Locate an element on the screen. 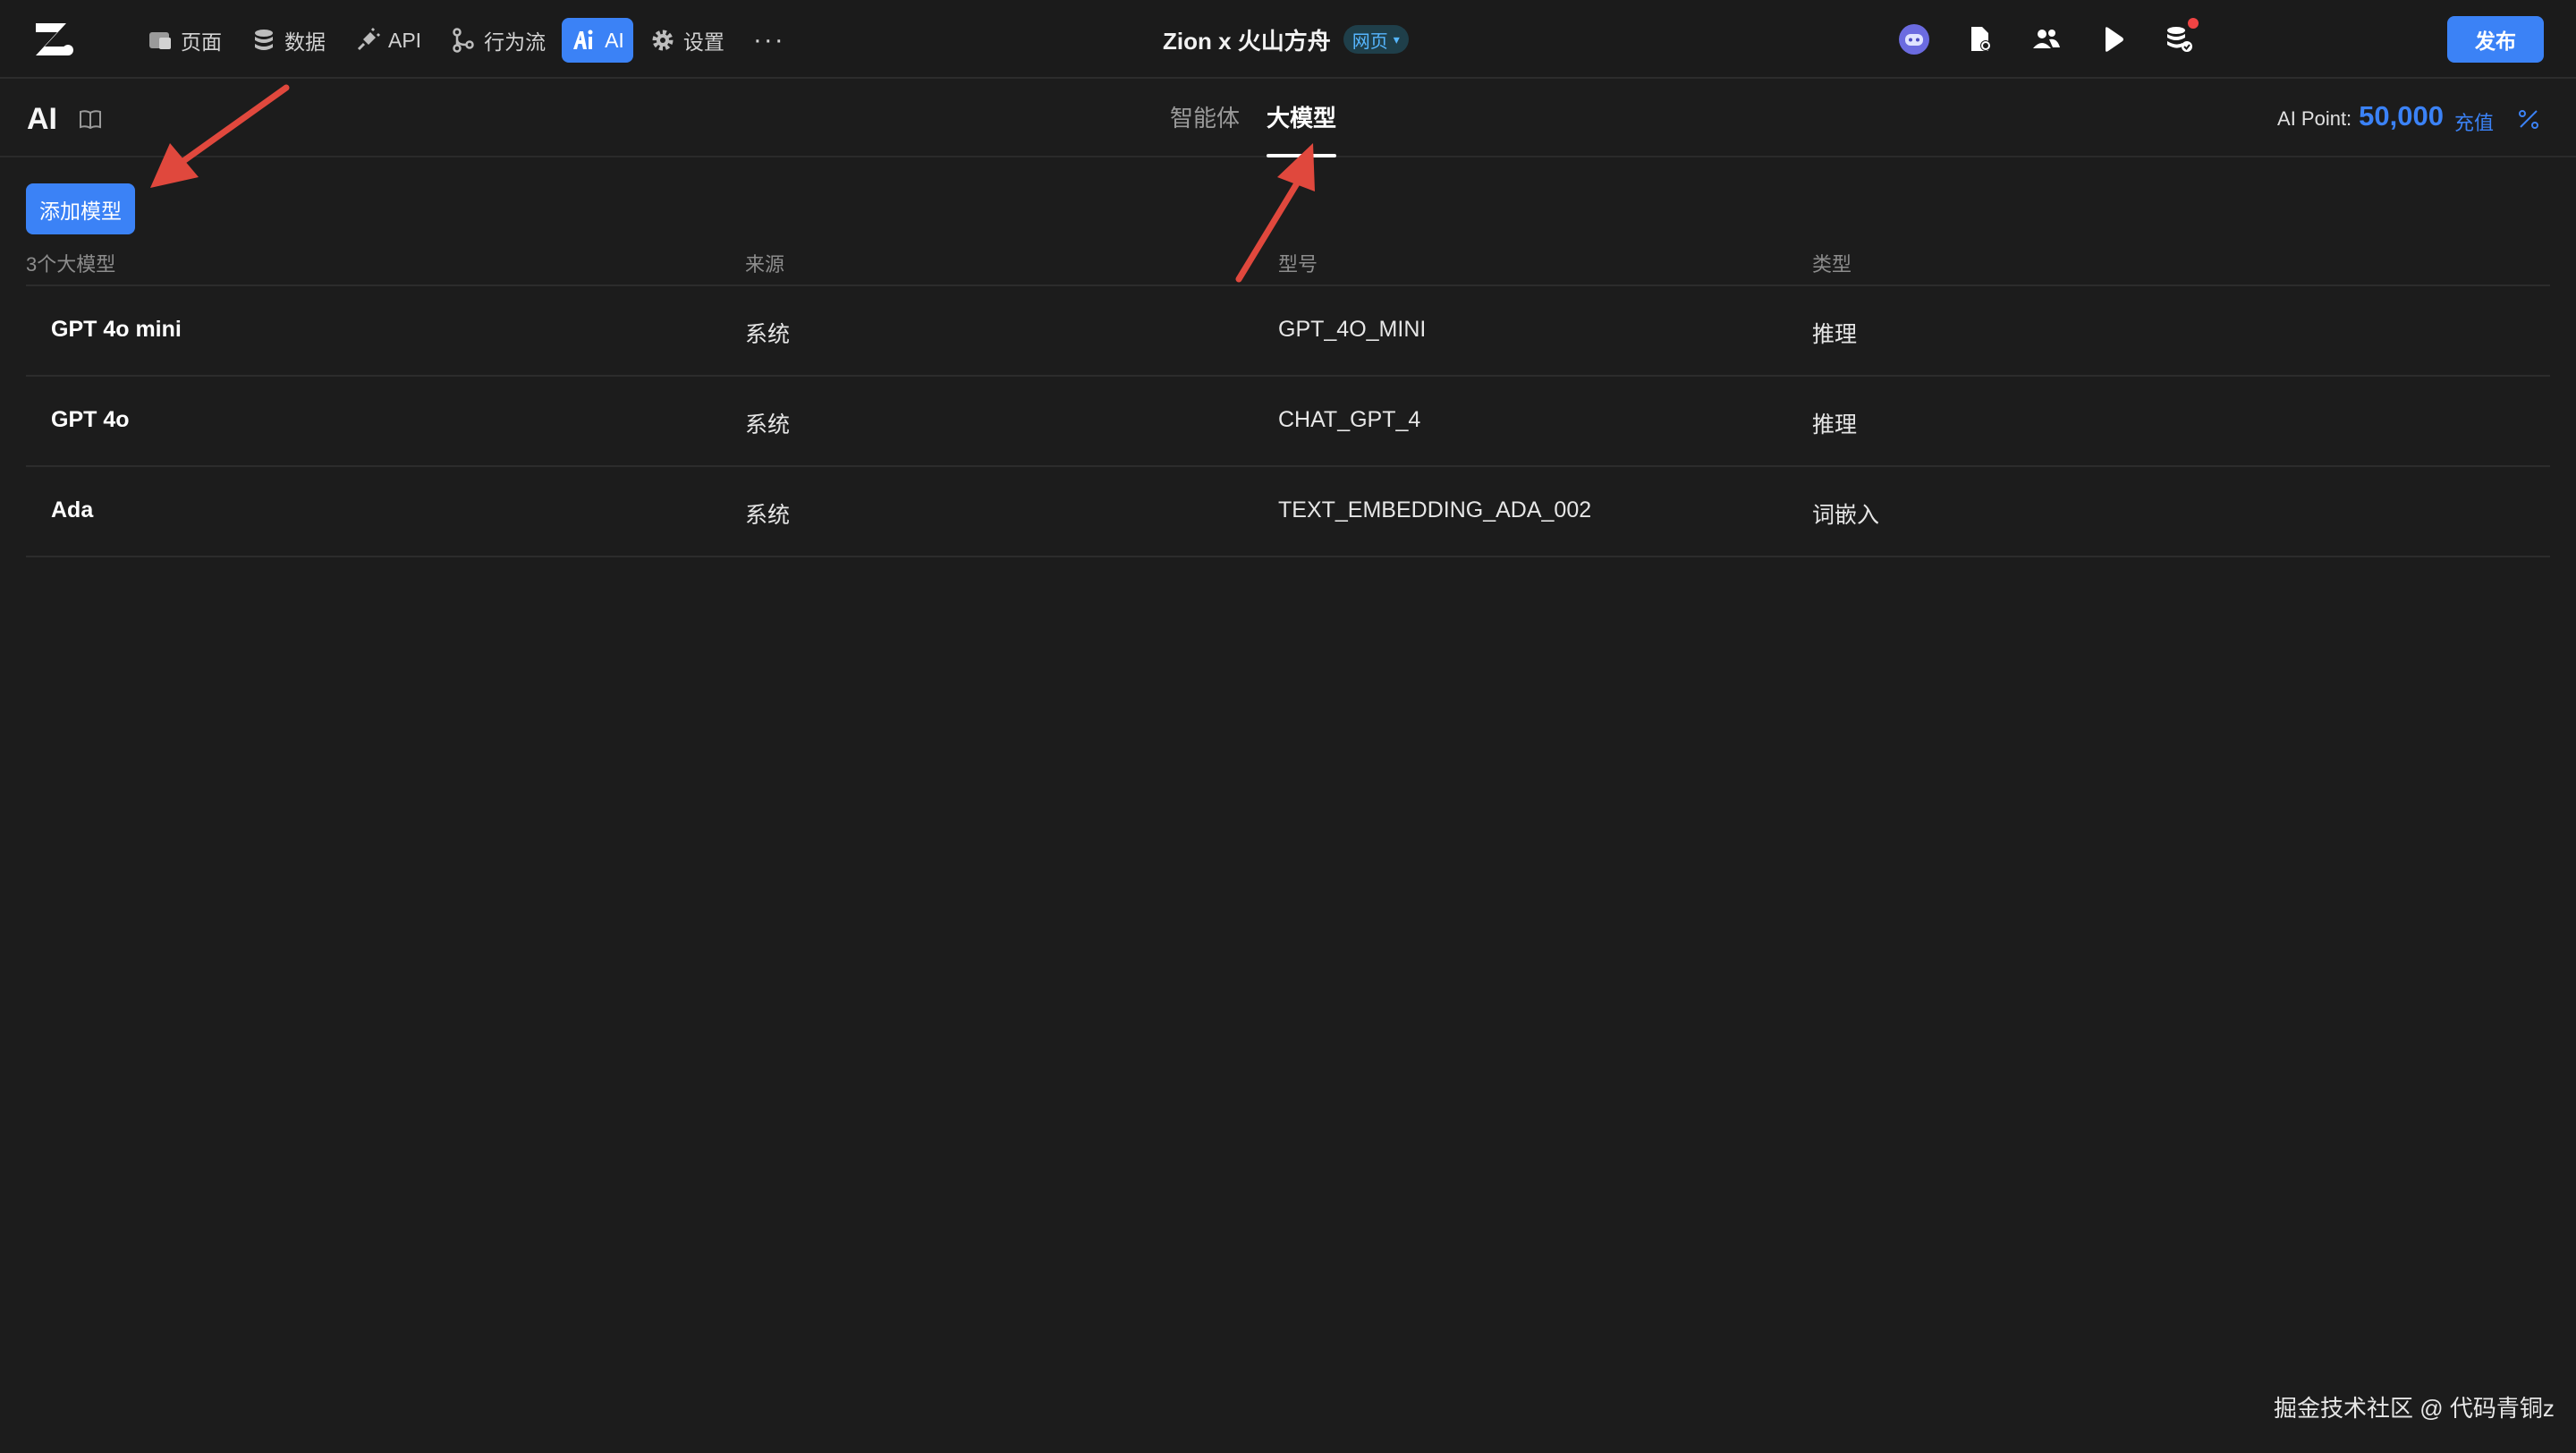 This screenshot has height=1453, width=2576. table-row: GPT 4o mini 系统 GPT_4O_MINI 推理 is located at coordinates (1288, 331).